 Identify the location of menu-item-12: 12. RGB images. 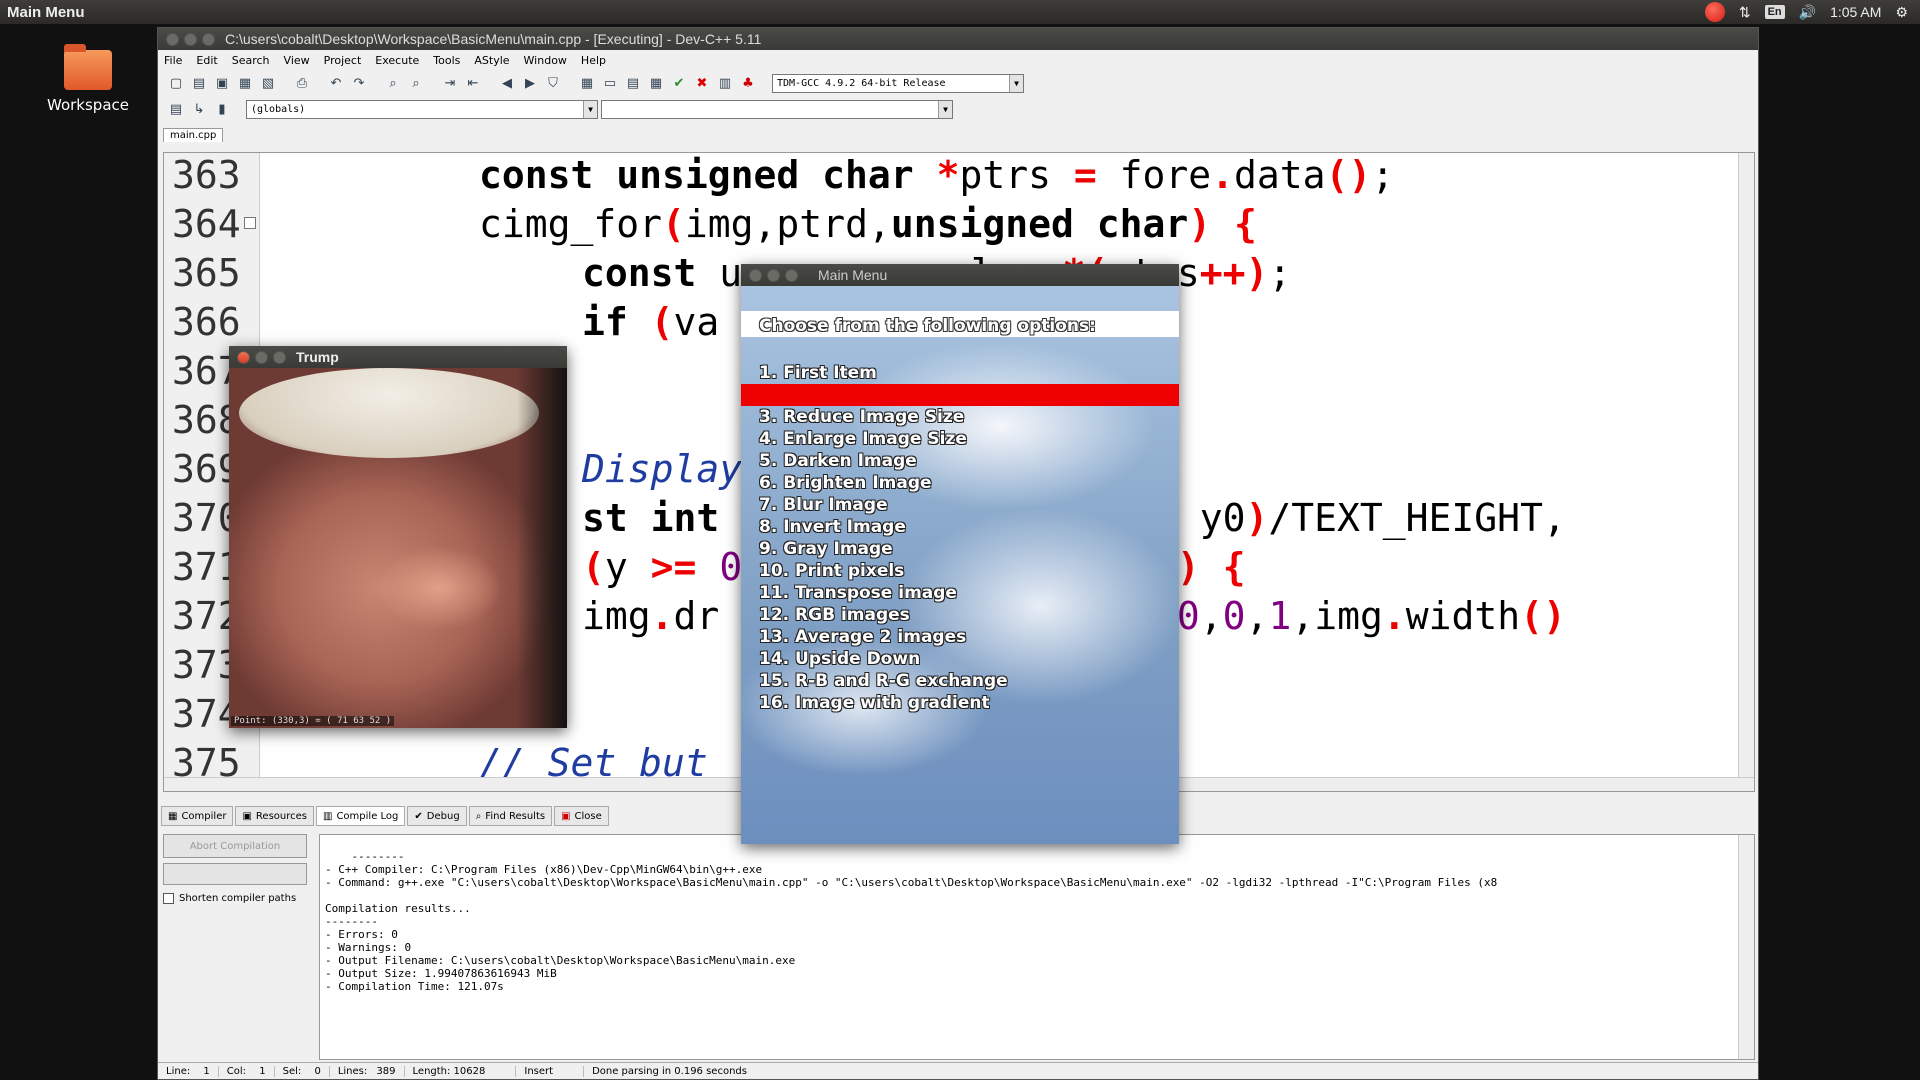
(960, 615).